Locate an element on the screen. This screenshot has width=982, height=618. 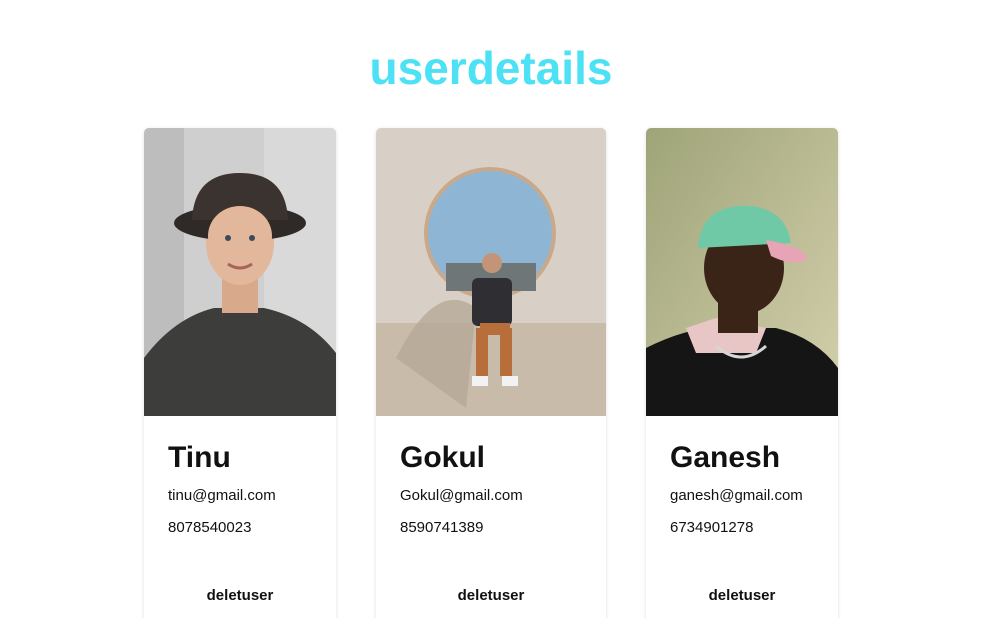
user-name: Gokul is located at coordinates (443, 457).